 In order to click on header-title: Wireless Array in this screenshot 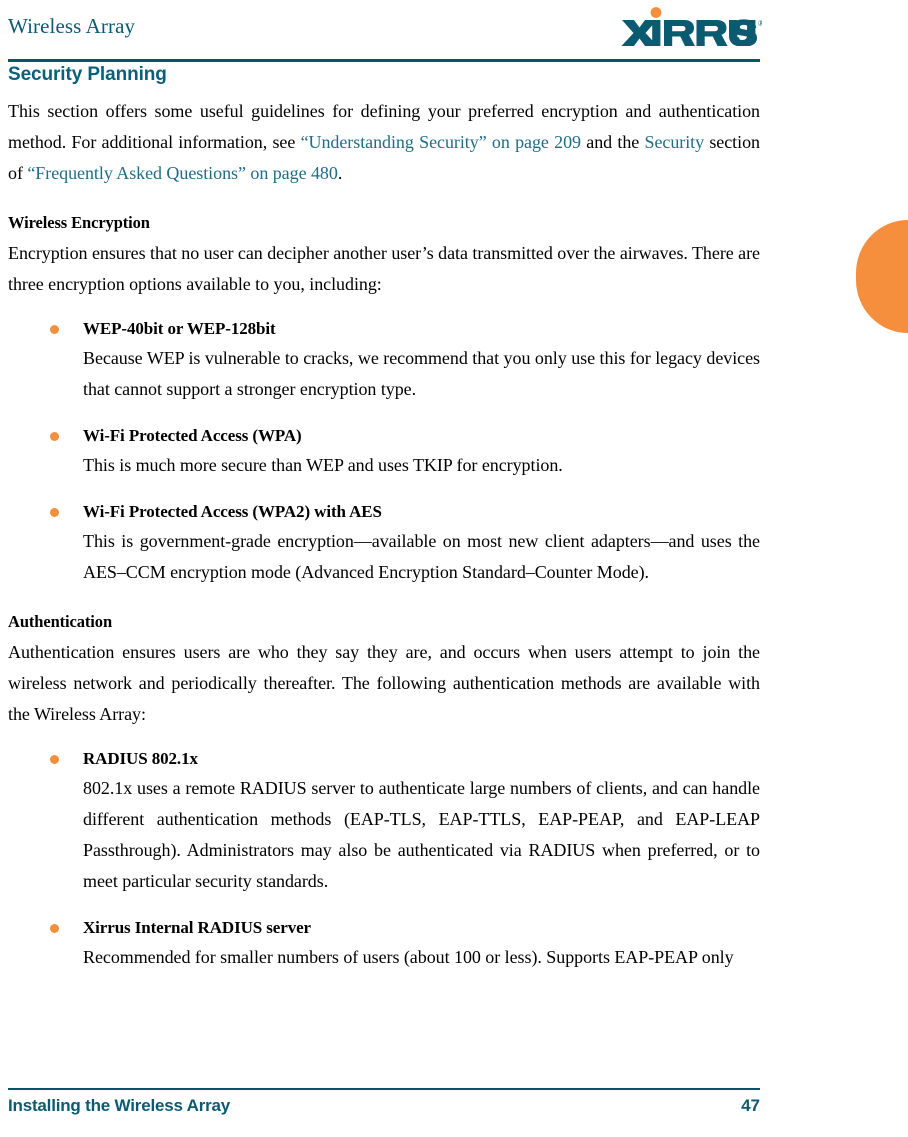, I will do `click(72, 26)`.